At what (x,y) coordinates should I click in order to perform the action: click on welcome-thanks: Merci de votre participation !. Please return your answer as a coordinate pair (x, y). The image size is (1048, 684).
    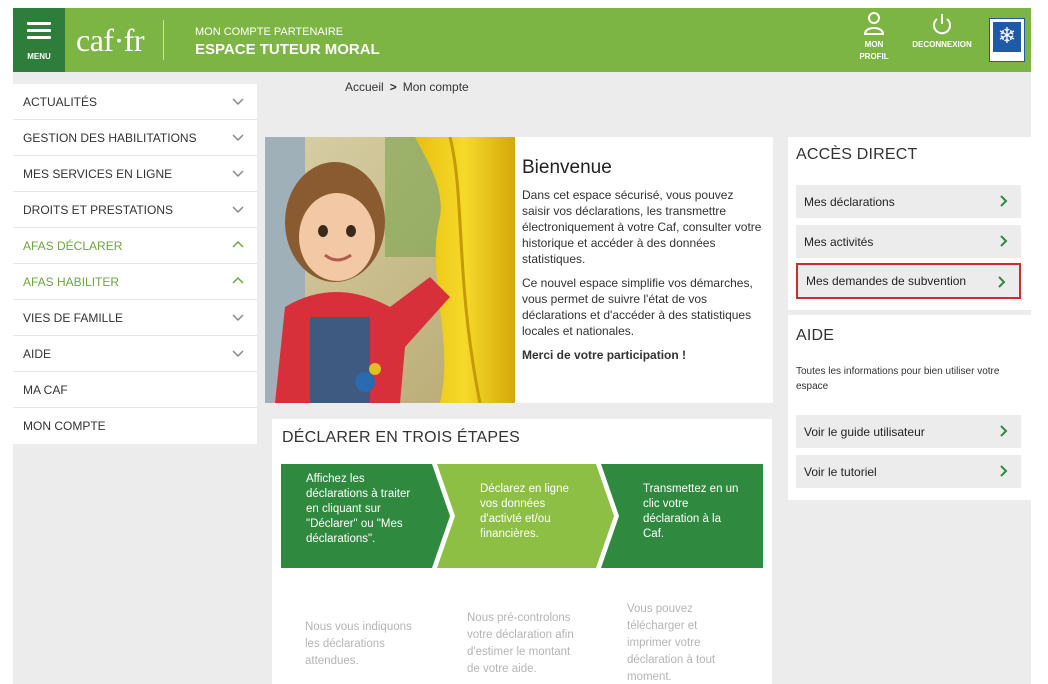
    Looking at the image, I should click on (604, 355).